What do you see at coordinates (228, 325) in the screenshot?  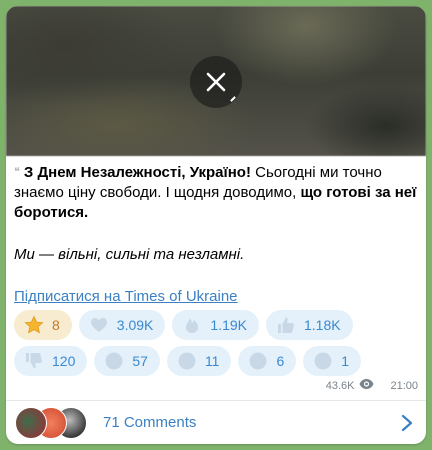 I see `reaction-count: 1.19K` at bounding box center [228, 325].